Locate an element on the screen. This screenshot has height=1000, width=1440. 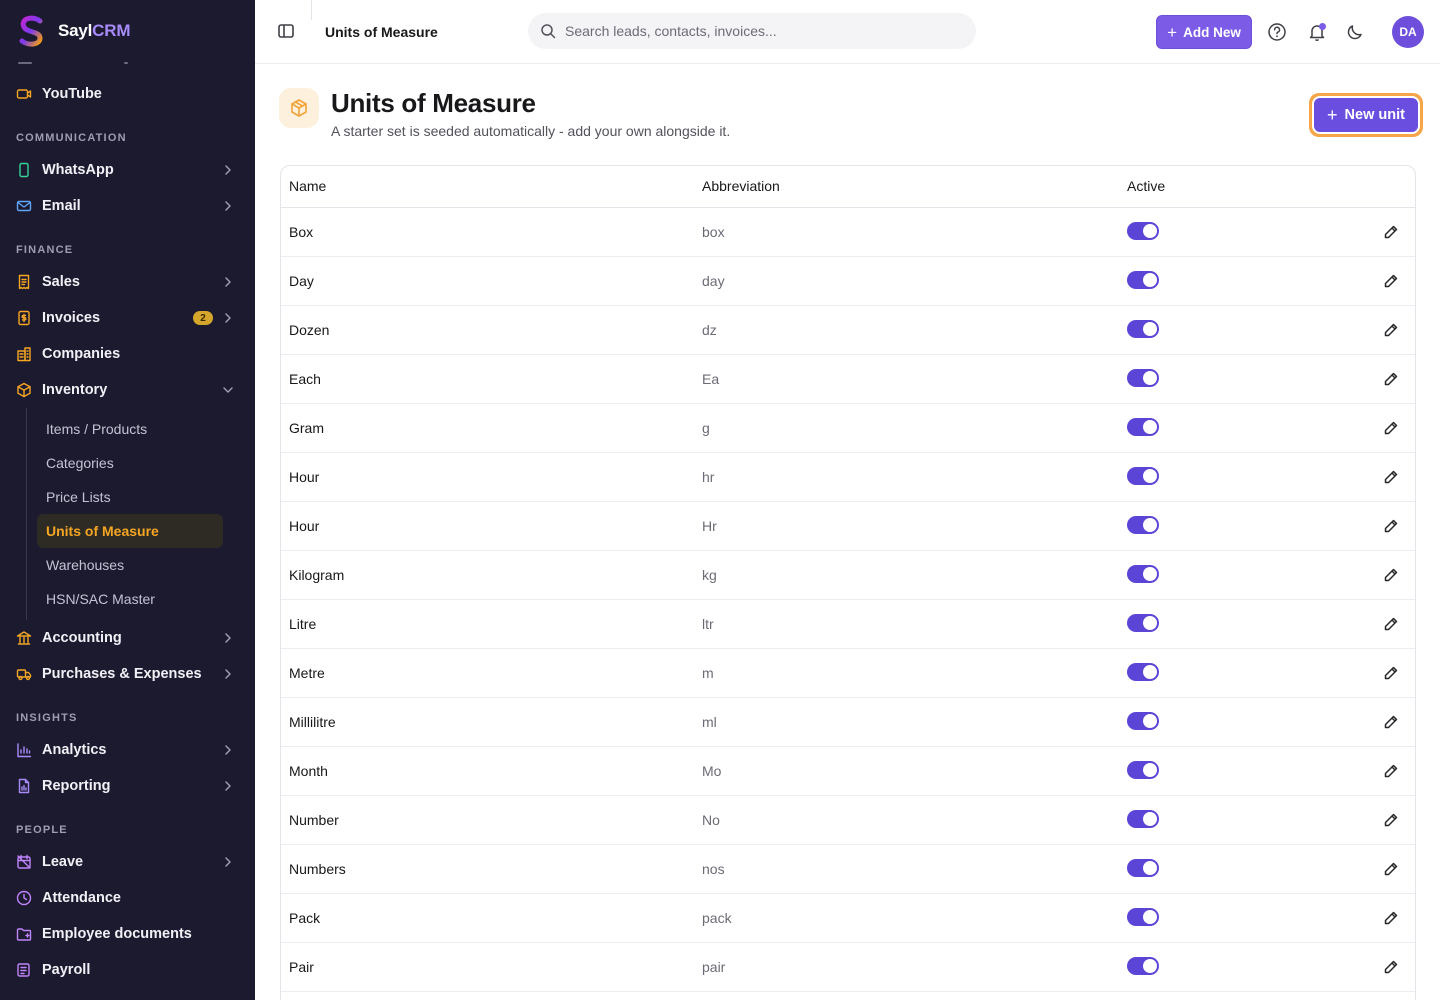
sidebar-item-payroll: Payroll is located at coordinates (127, 970).